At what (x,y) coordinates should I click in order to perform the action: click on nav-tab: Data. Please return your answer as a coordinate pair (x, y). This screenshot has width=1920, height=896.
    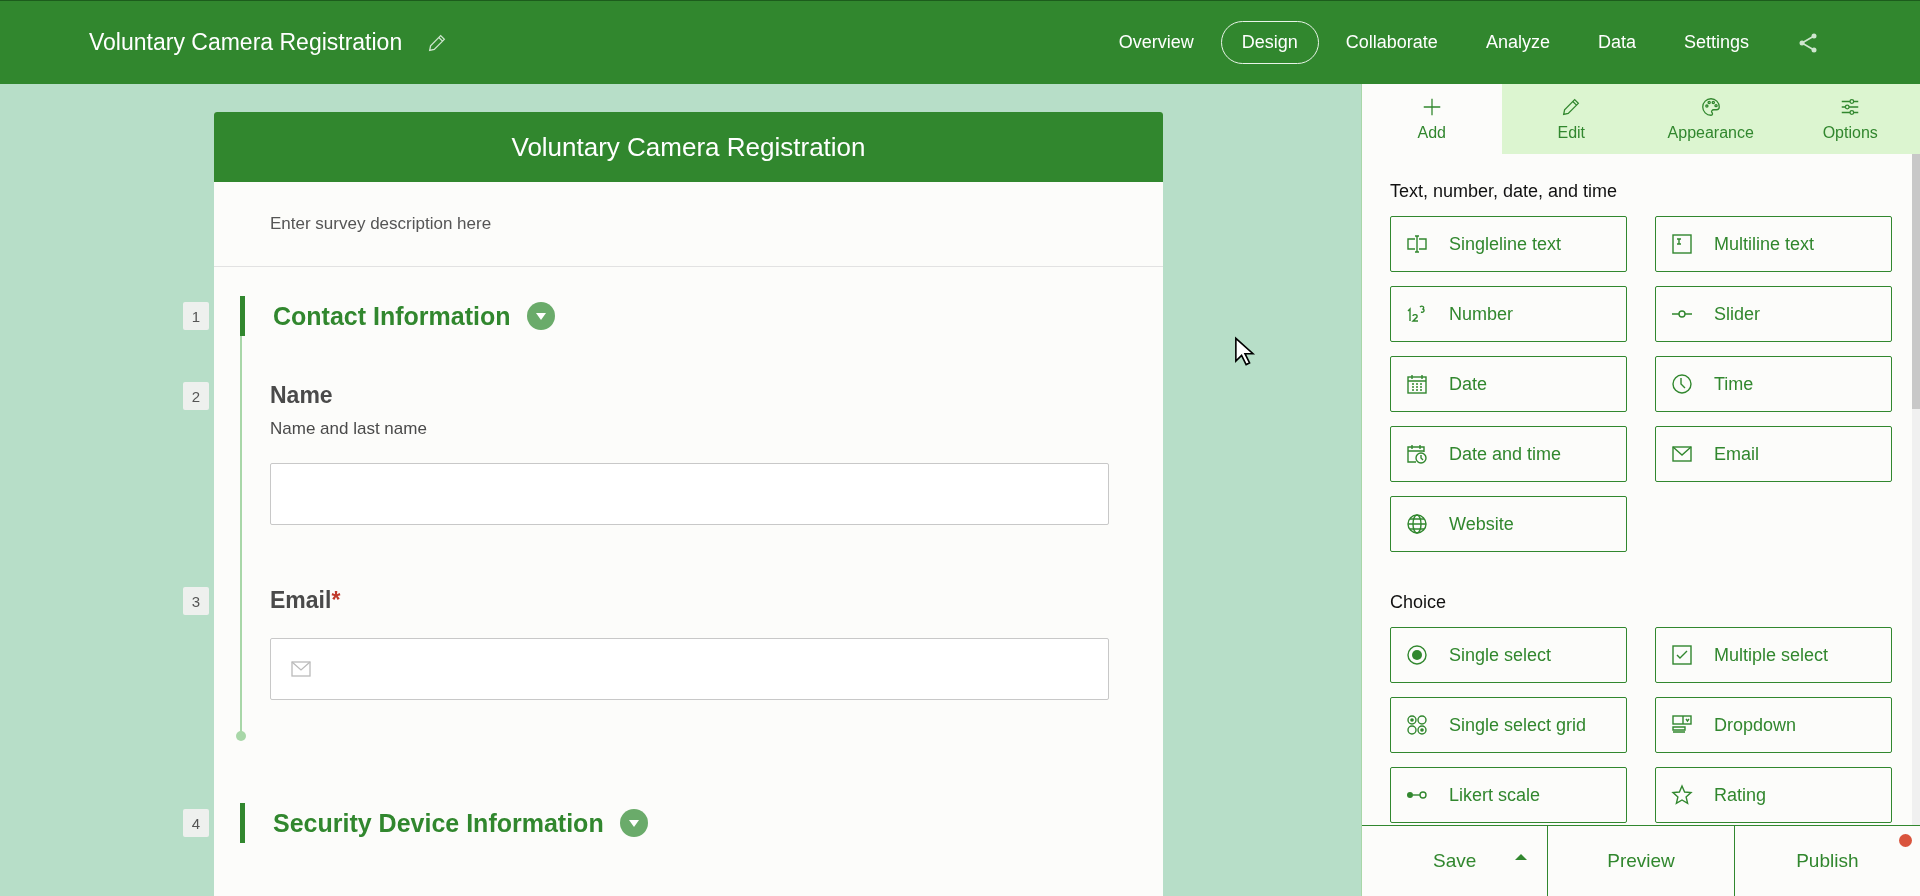
    Looking at the image, I should click on (1616, 42).